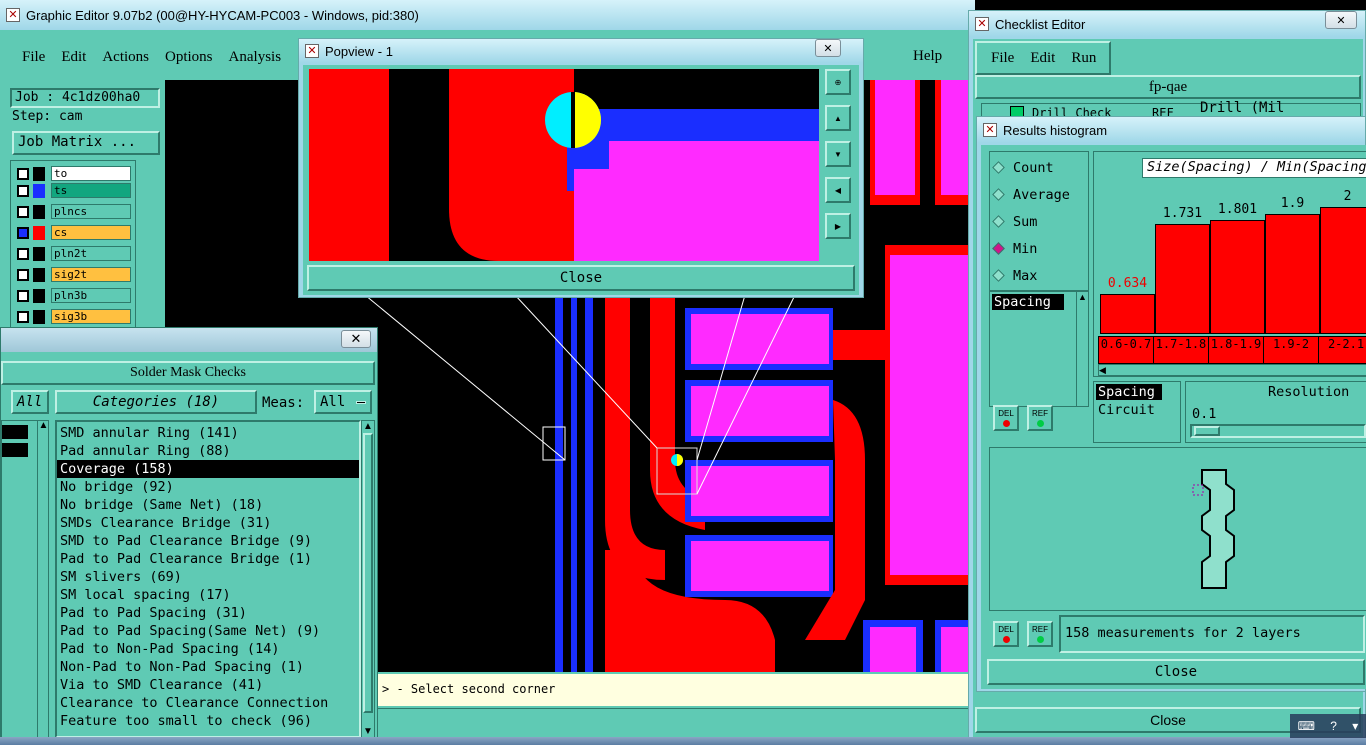 This screenshot has width=1366, height=745. I want to click on del-button: DEL, so click(1006, 418).